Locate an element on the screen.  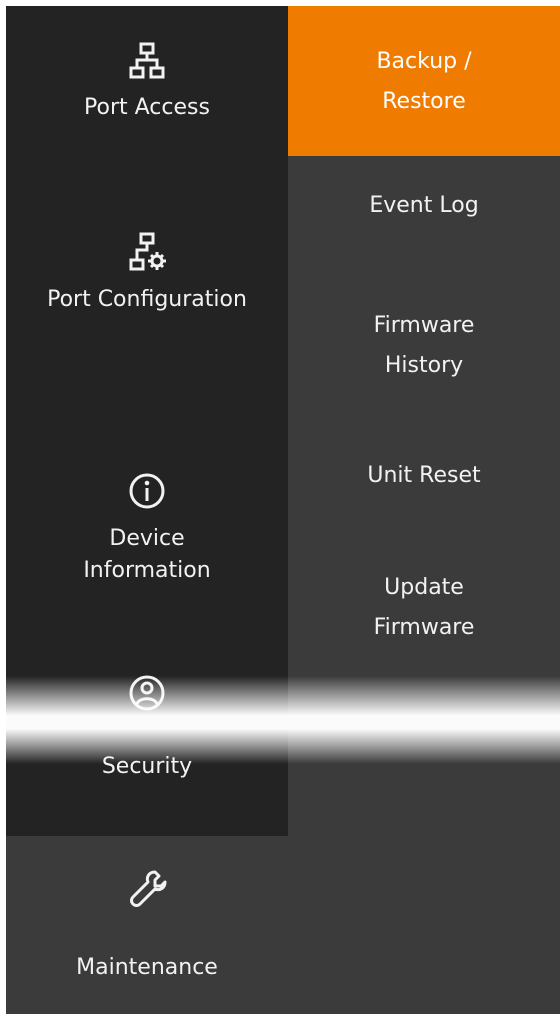
nav-label: Security is located at coordinates (147, 766).